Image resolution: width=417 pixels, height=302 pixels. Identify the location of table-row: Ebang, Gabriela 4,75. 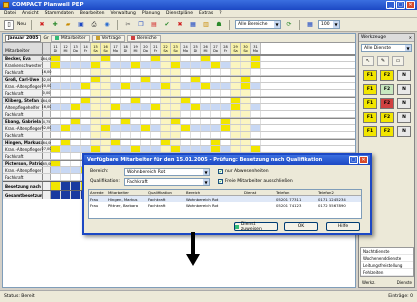
(179, 121).